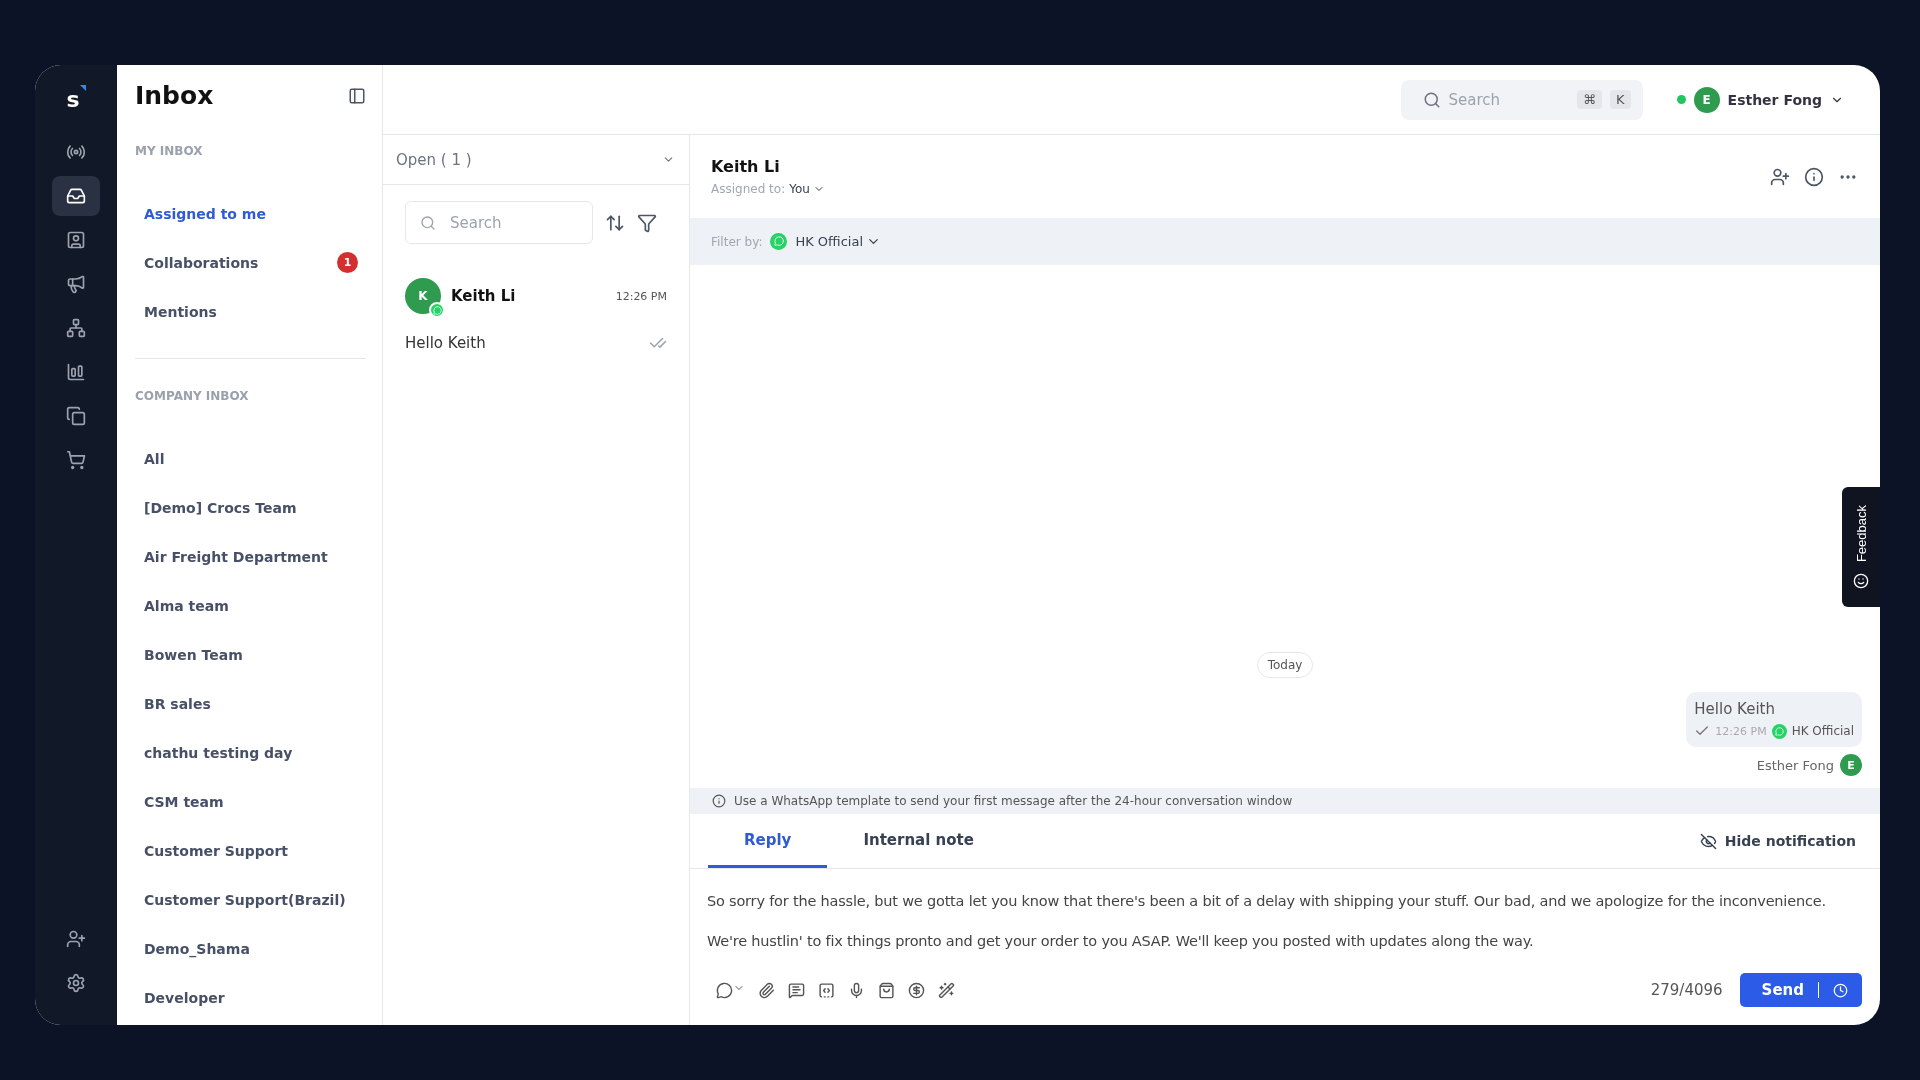  What do you see at coordinates (250, 899) in the screenshot?
I see `inbox-item: Customer Support(Brazil)` at bounding box center [250, 899].